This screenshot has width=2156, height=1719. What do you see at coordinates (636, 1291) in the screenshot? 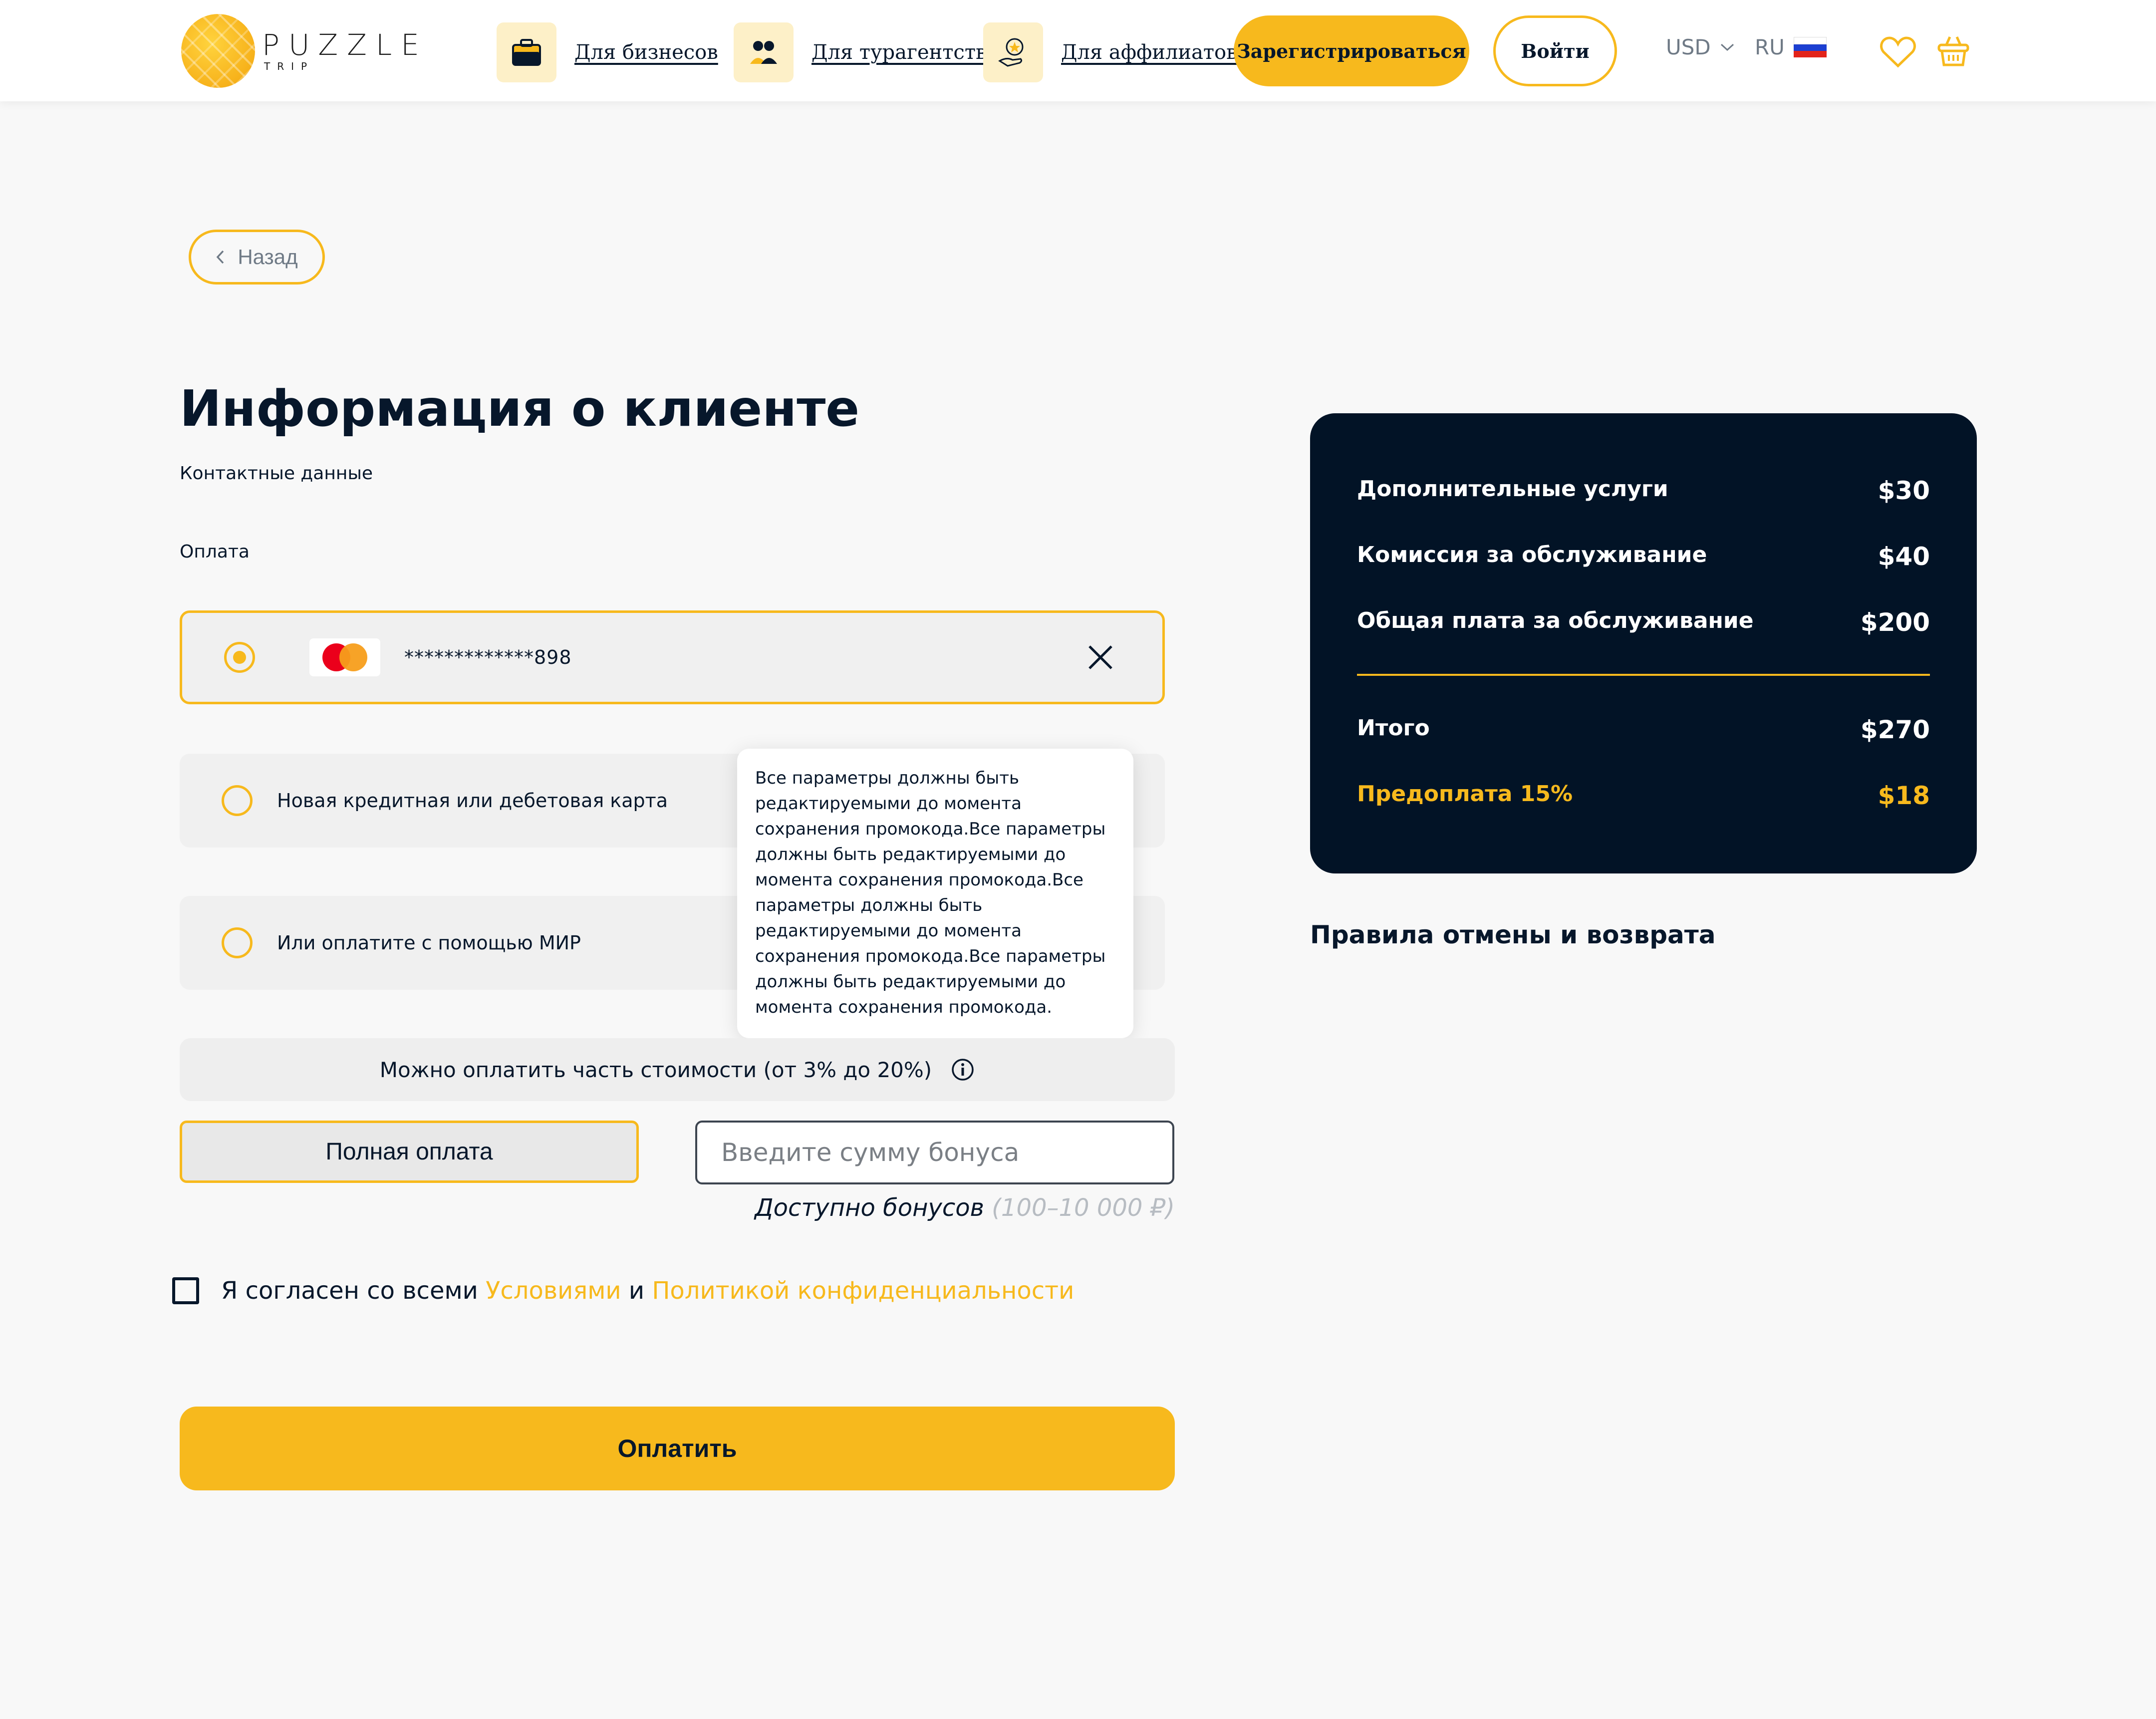
I see `agreement-and: и` at bounding box center [636, 1291].